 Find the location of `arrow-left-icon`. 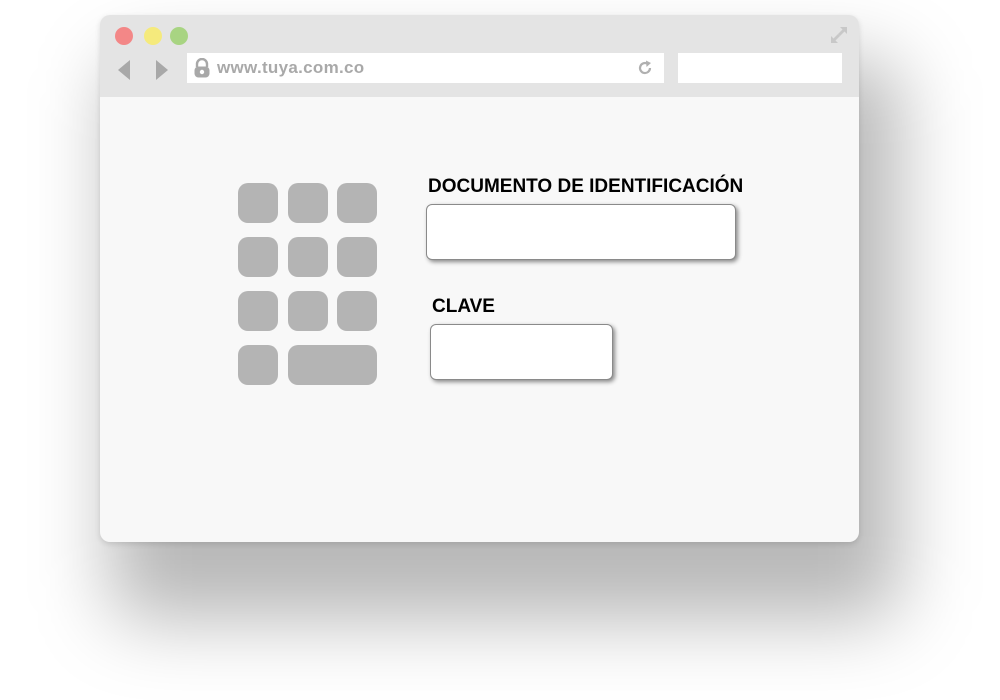

arrow-left-icon is located at coordinates (124, 70).